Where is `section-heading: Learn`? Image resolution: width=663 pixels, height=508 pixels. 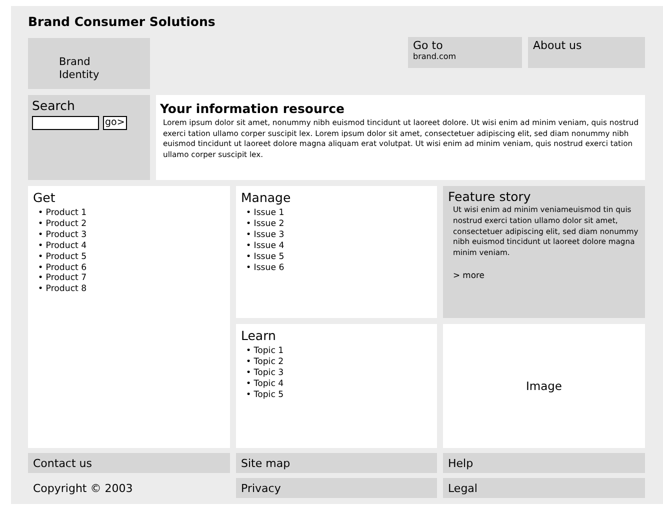
section-heading: Learn is located at coordinates (258, 335).